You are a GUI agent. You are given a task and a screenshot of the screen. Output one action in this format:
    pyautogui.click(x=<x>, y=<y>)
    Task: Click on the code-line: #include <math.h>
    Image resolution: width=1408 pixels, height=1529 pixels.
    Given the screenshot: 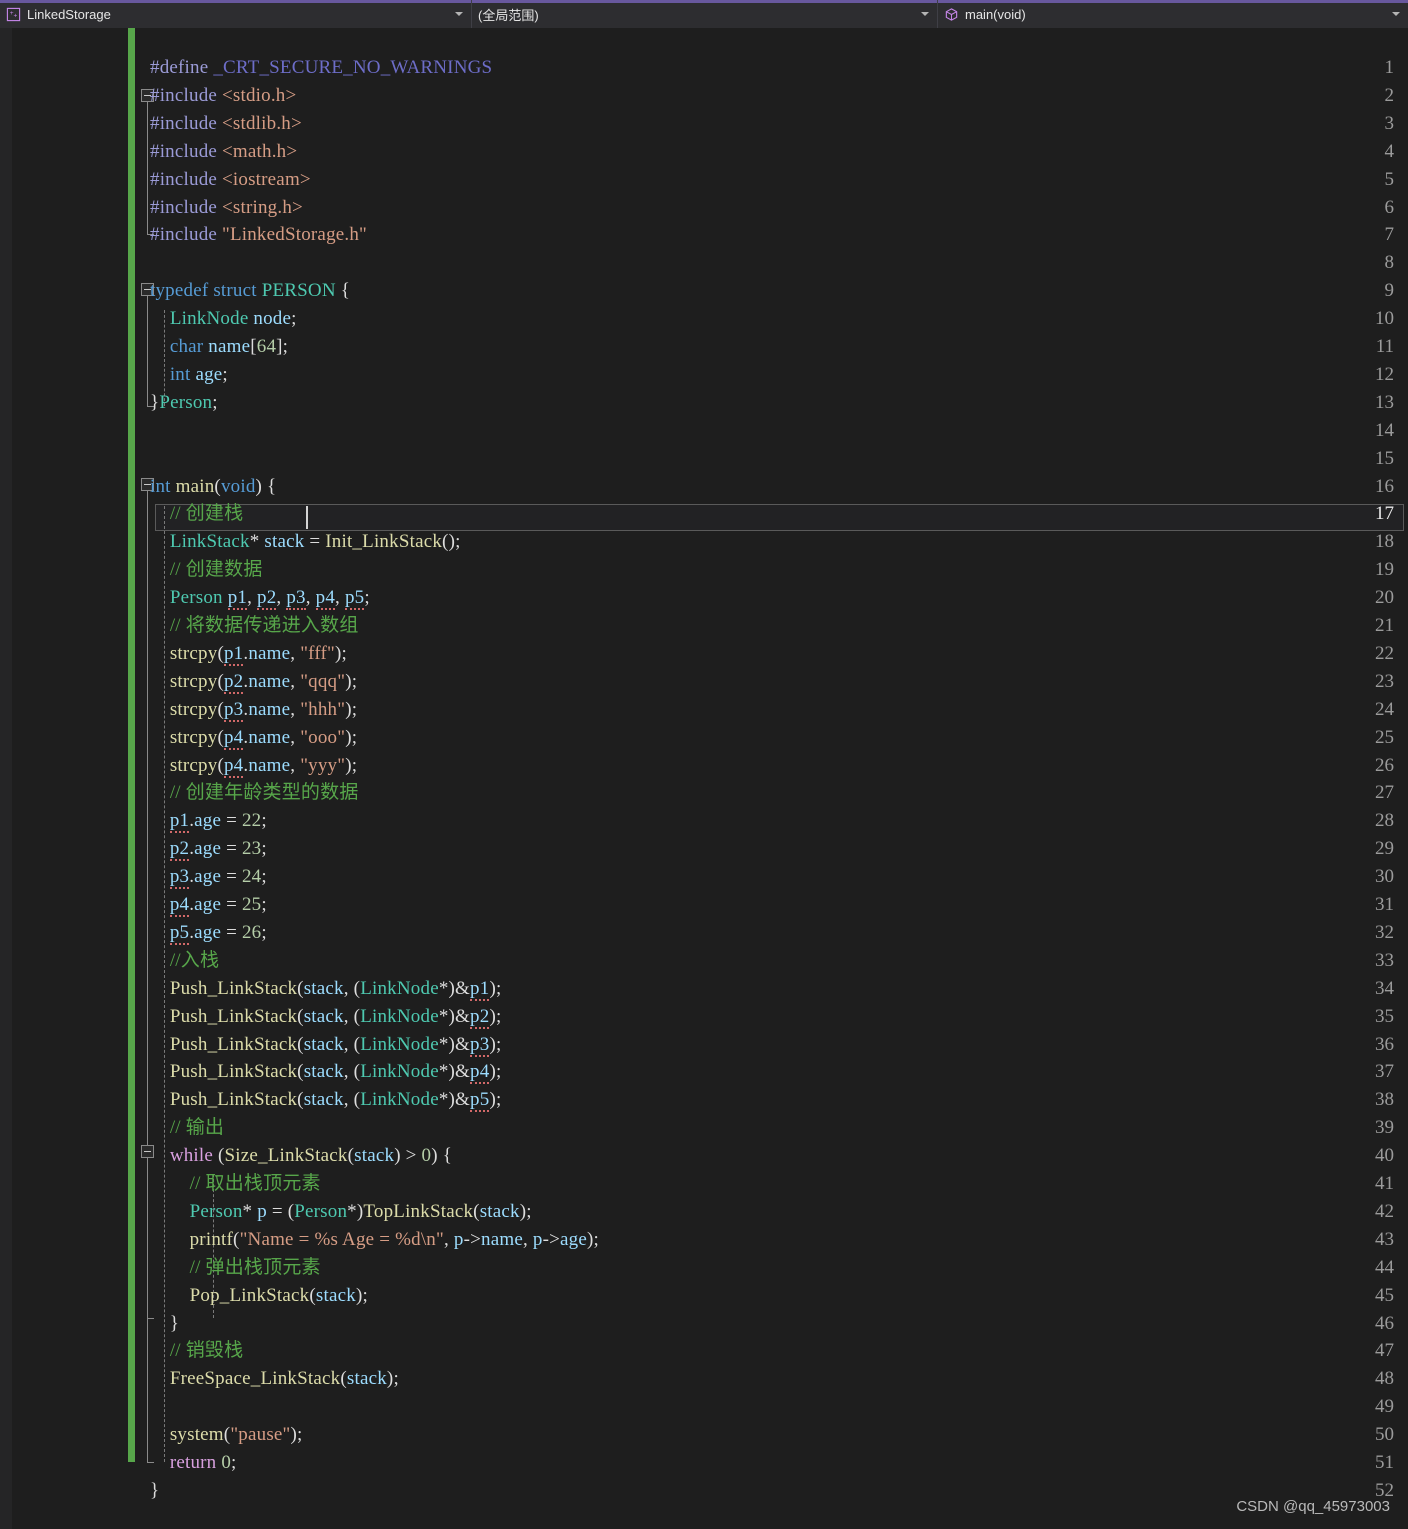 What is the action you would take?
    pyautogui.click(x=223, y=152)
    